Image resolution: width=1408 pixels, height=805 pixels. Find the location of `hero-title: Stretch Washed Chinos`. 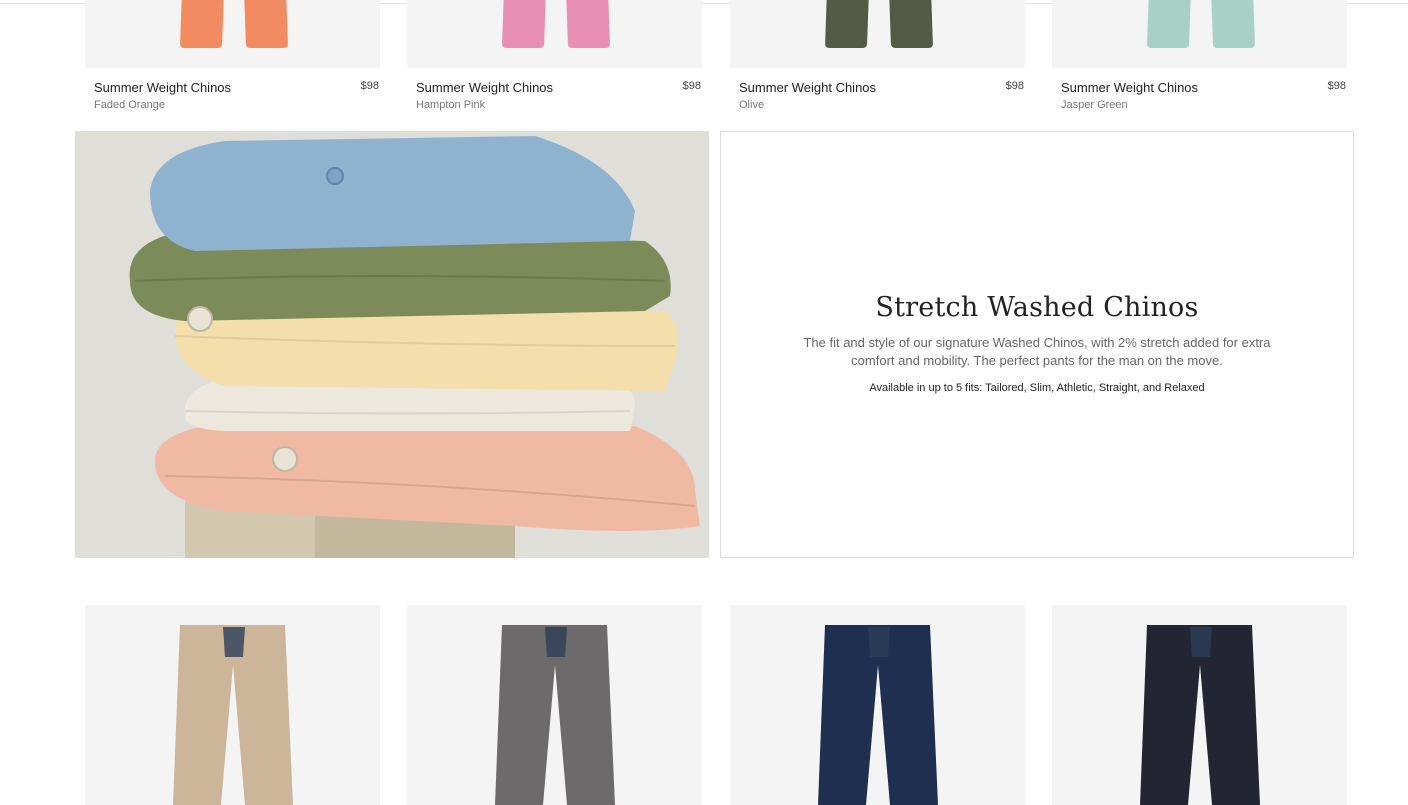

hero-title: Stretch Washed Chinos is located at coordinates (1037, 307).